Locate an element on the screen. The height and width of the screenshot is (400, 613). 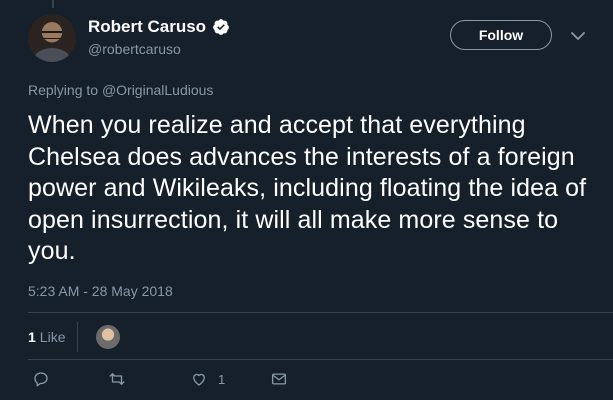
like-count: 1 is located at coordinates (32, 337).